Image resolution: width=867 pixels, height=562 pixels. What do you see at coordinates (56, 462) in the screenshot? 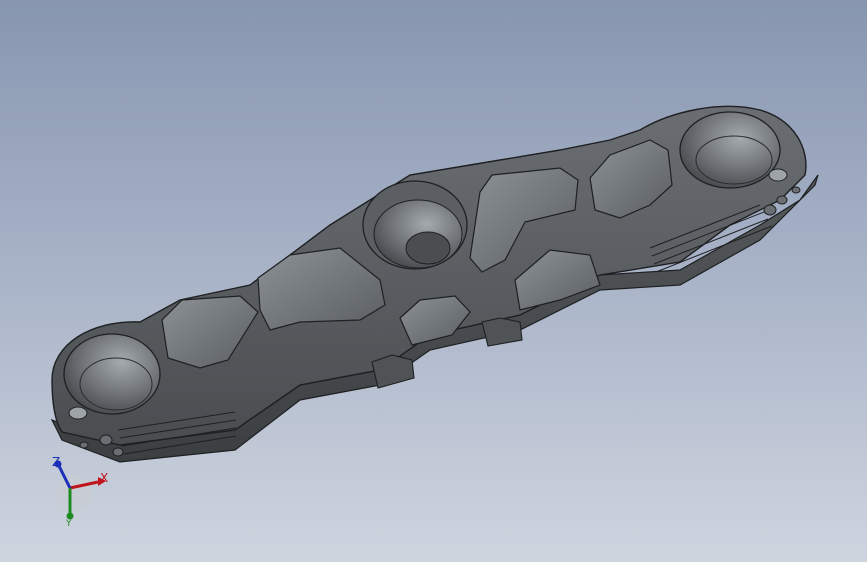
I see `z-axis-label: Z` at bounding box center [56, 462].